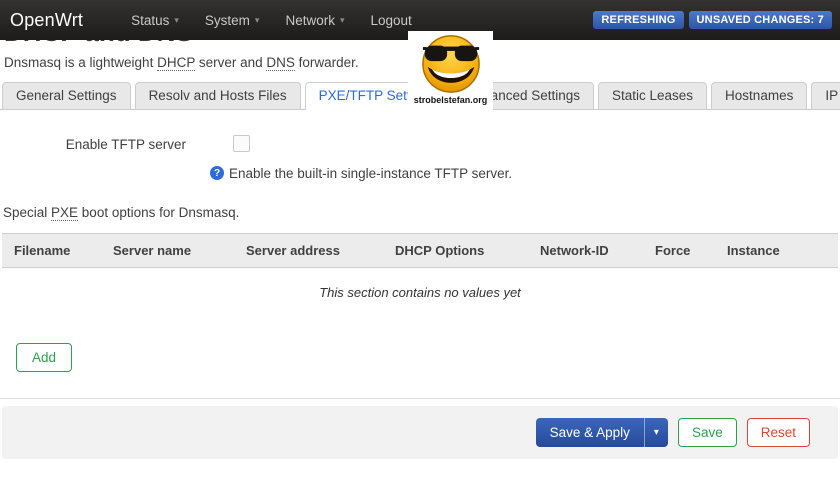 The height and width of the screenshot is (498, 840). What do you see at coordinates (759, 95) in the screenshot?
I see `tab-hostnames: Hostnames` at bounding box center [759, 95].